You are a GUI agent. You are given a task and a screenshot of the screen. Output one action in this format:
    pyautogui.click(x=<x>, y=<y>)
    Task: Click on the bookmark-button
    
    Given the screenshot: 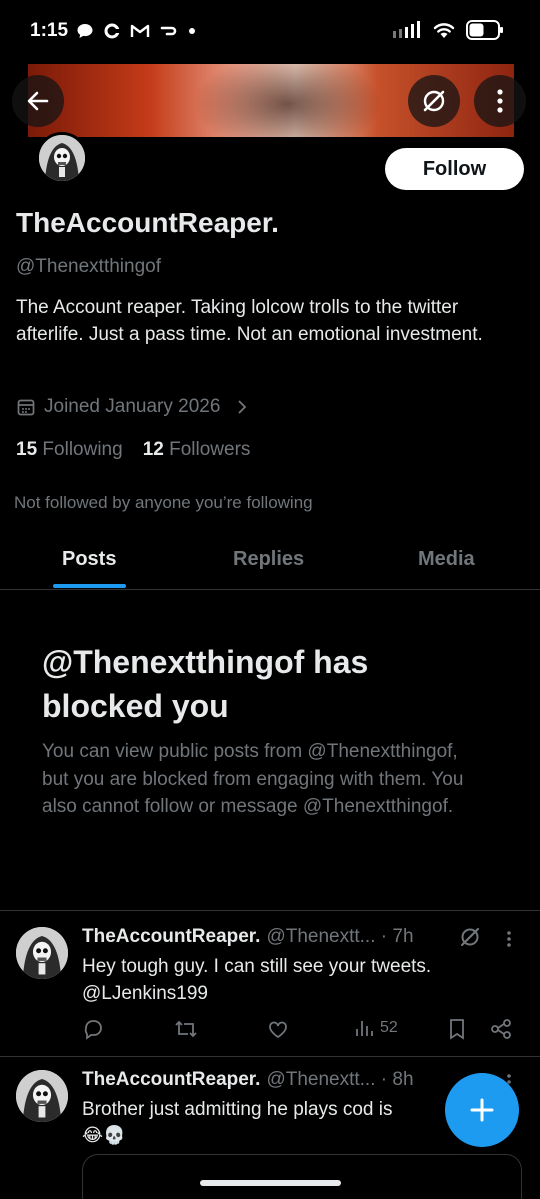 What is the action you would take?
    pyautogui.click(x=457, y=1029)
    